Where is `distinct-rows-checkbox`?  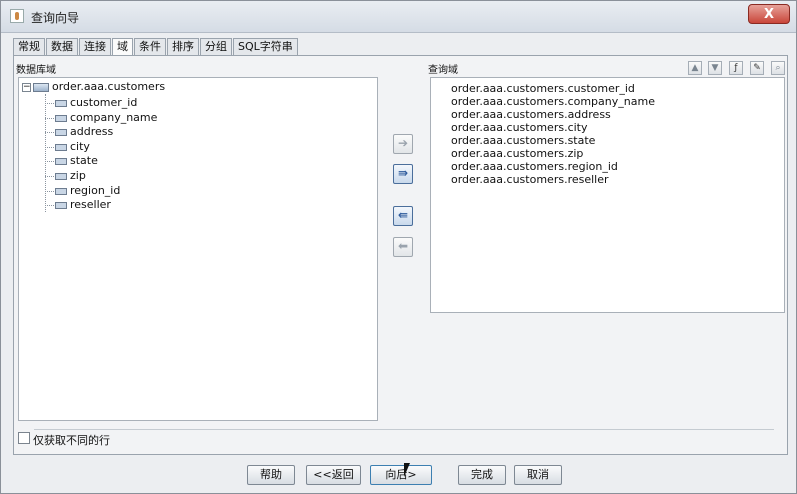 distinct-rows-checkbox is located at coordinates (24, 438).